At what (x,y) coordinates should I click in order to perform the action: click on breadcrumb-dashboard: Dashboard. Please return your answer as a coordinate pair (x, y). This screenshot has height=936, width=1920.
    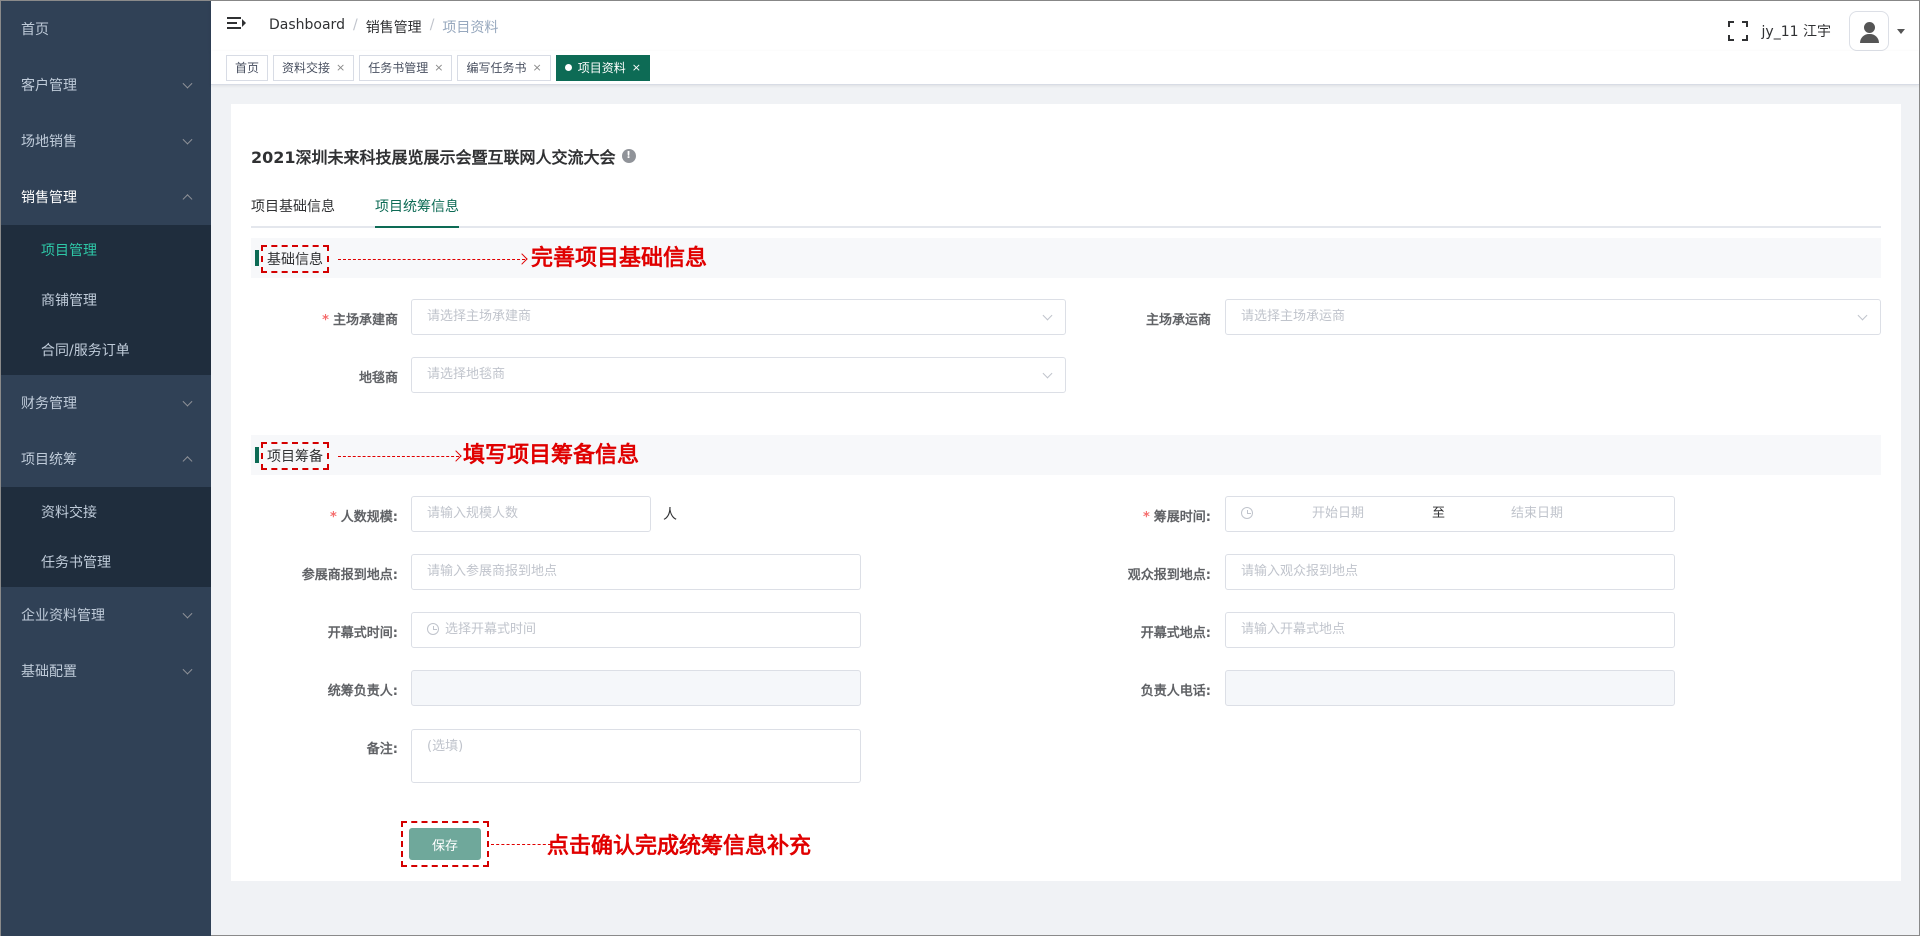
    Looking at the image, I should click on (307, 27).